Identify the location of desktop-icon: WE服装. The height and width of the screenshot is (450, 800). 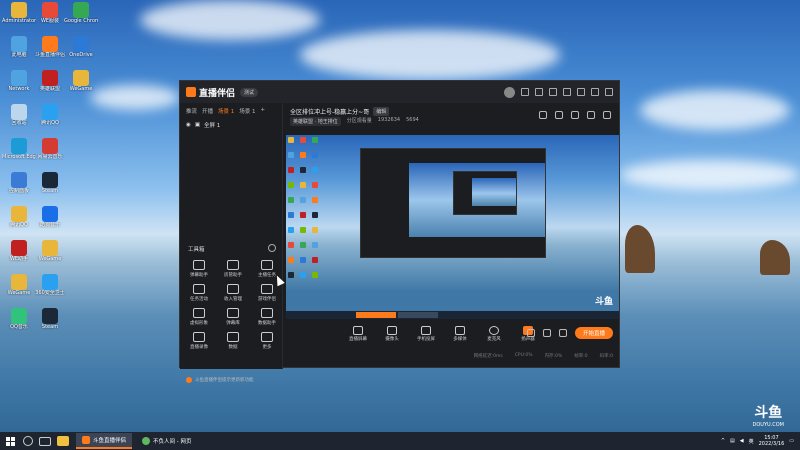
(50, 19).